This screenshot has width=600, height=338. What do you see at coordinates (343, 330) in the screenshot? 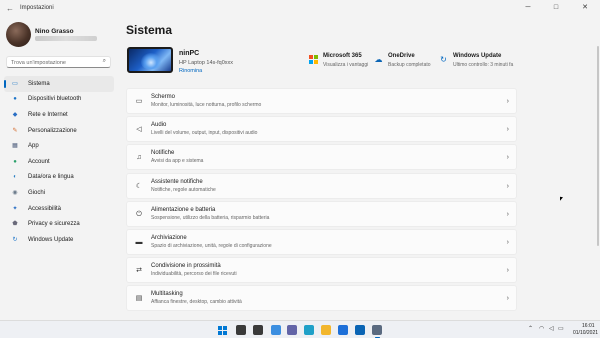
I see `store-icon` at bounding box center [343, 330].